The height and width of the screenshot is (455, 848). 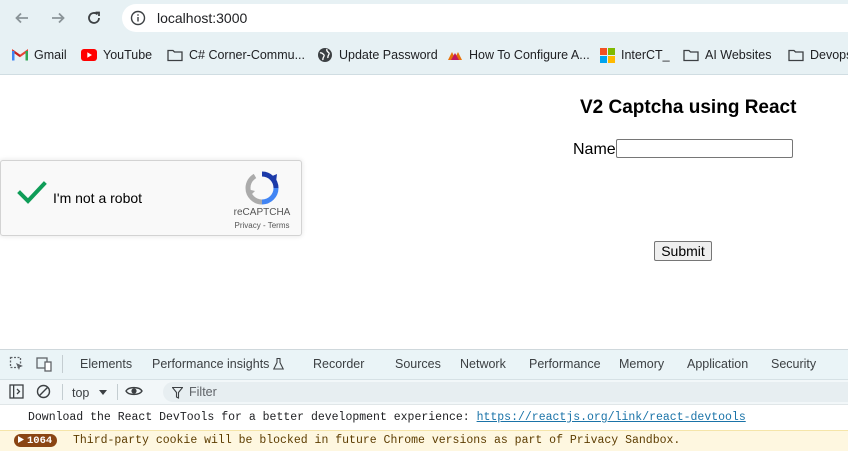 What do you see at coordinates (793, 364) in the screenshot?
I see `tab-security: Security` at bounding box center [793, 364].